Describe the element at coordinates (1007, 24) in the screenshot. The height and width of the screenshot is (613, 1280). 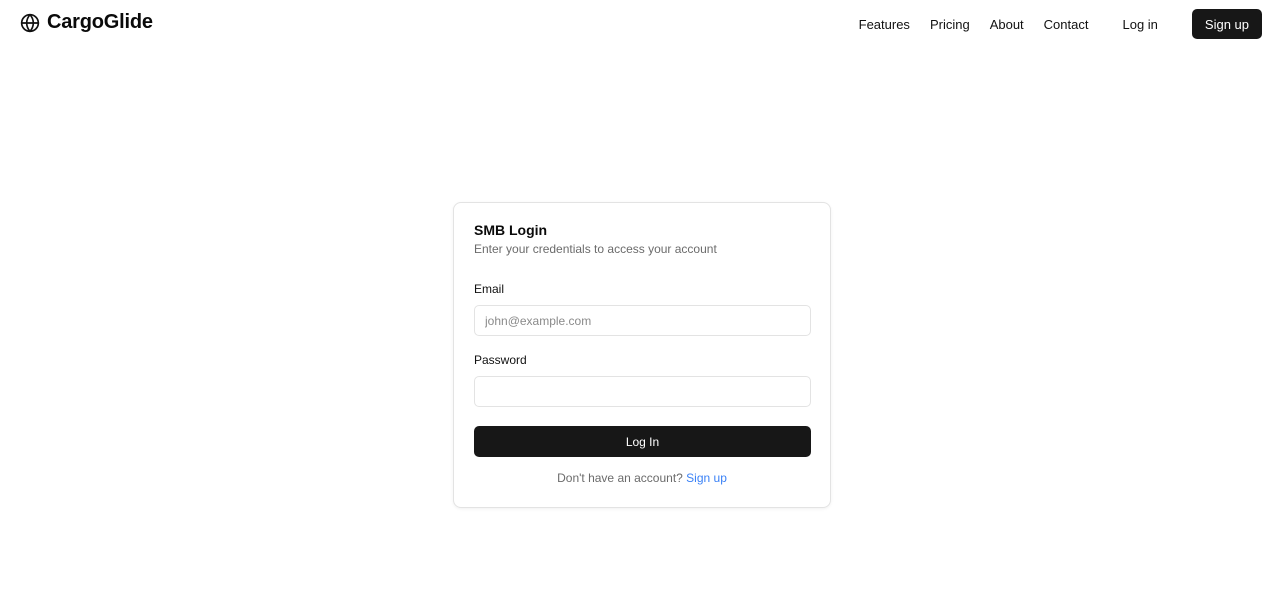
I see `nav-link-about: About` at that location.